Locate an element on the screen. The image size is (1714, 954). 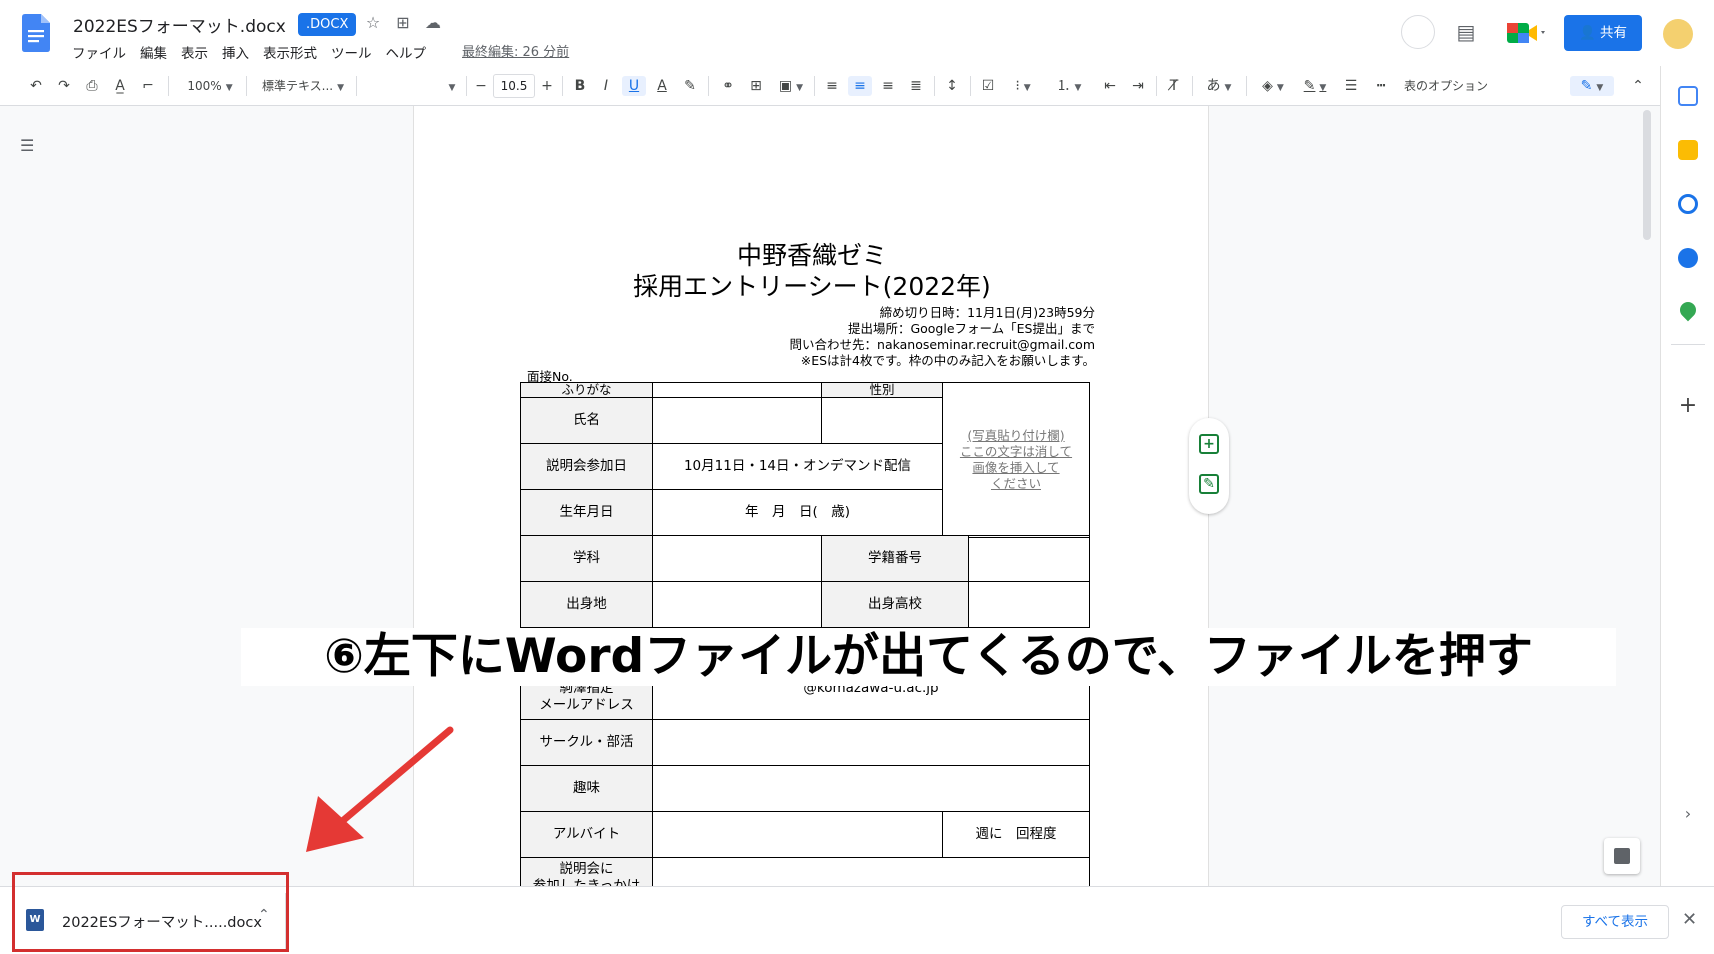
menu-tools: ツール is located at coordinates (351, 52).